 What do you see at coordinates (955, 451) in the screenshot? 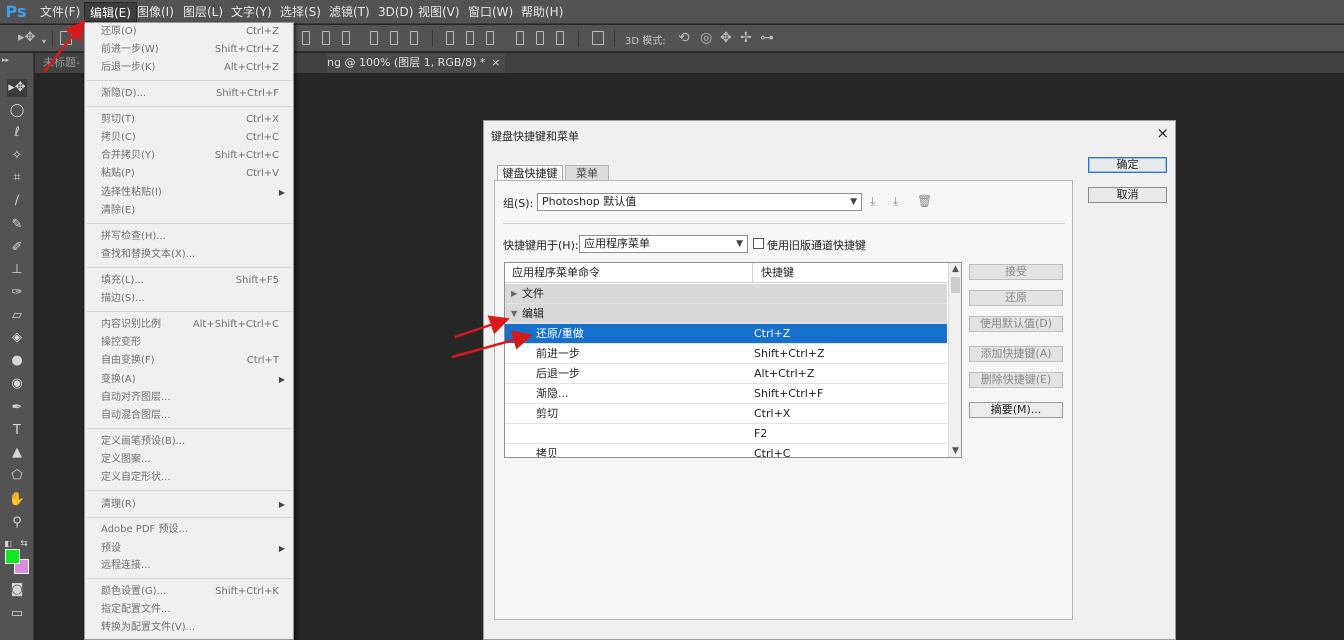
I see `scroll-down-icon: ▼` at bounding box center [955, 451].